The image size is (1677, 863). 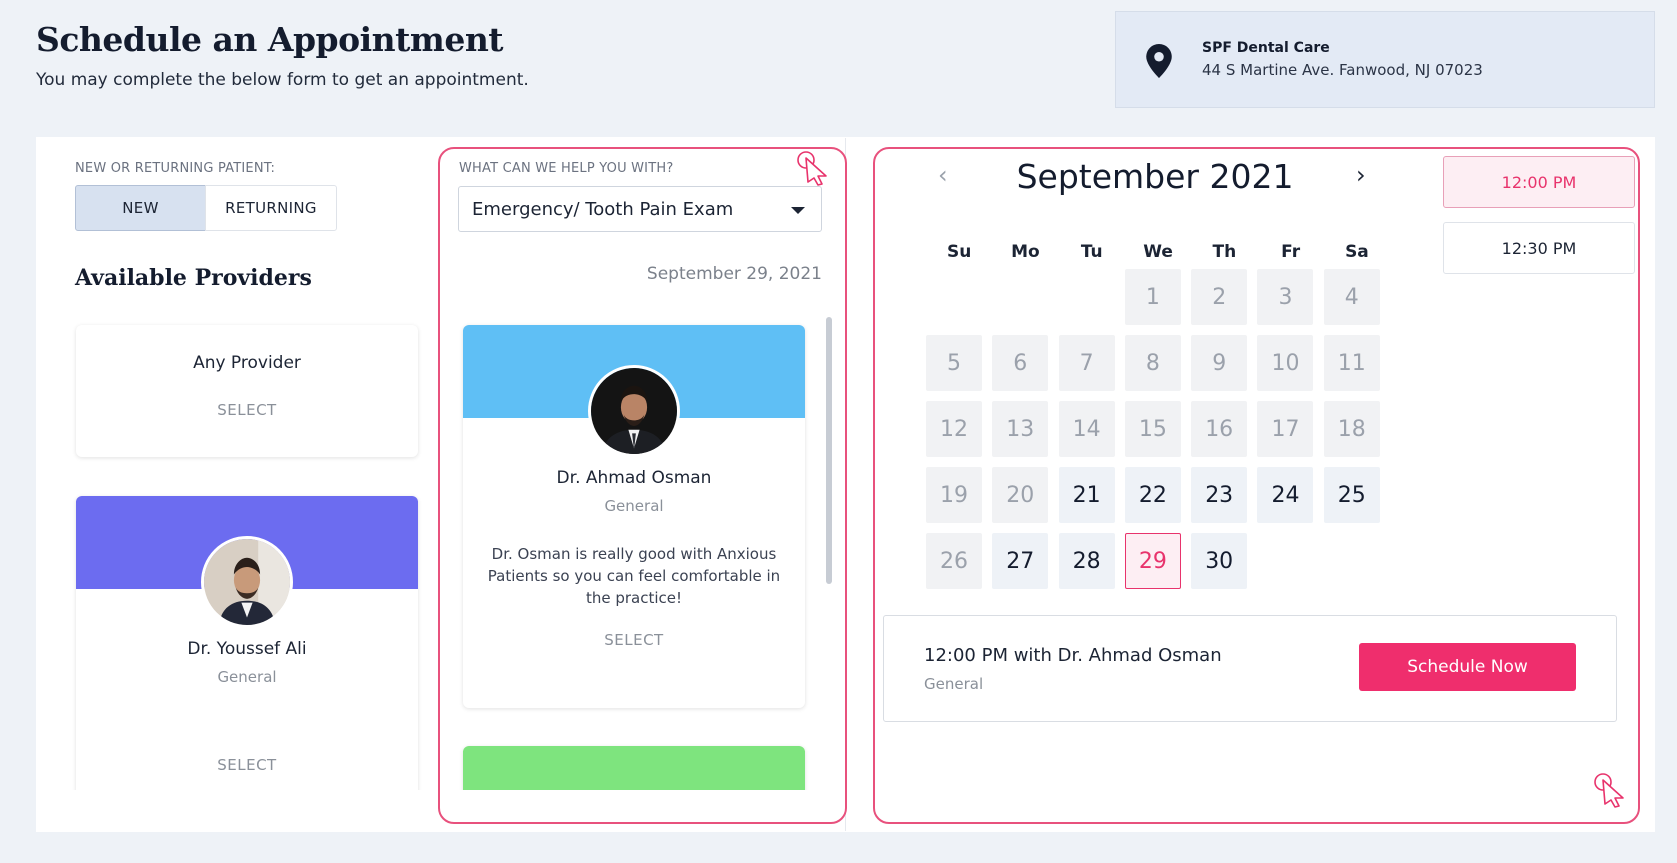 What do you see at coordinates (566, 168) in the screenshot?
I see `service-label: WHAT CAN WE HELP YOU WITH?` at bounding box center [566, 168].